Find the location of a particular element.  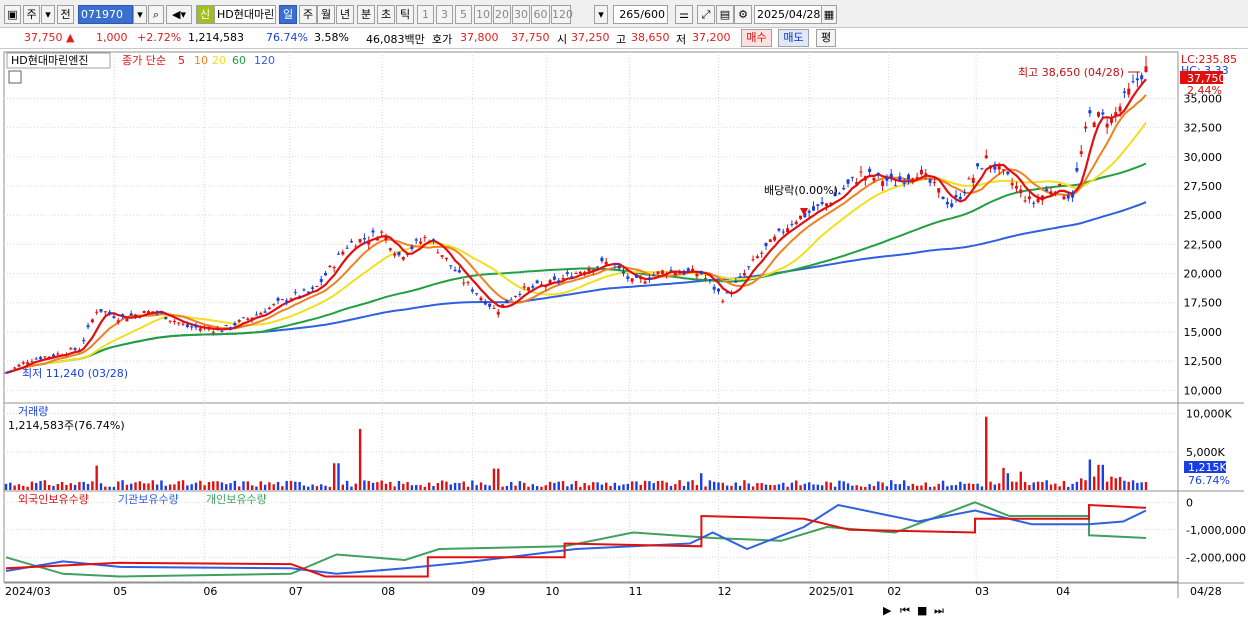

stock-name: HD현대마린 is located at coordinates (245, 14).